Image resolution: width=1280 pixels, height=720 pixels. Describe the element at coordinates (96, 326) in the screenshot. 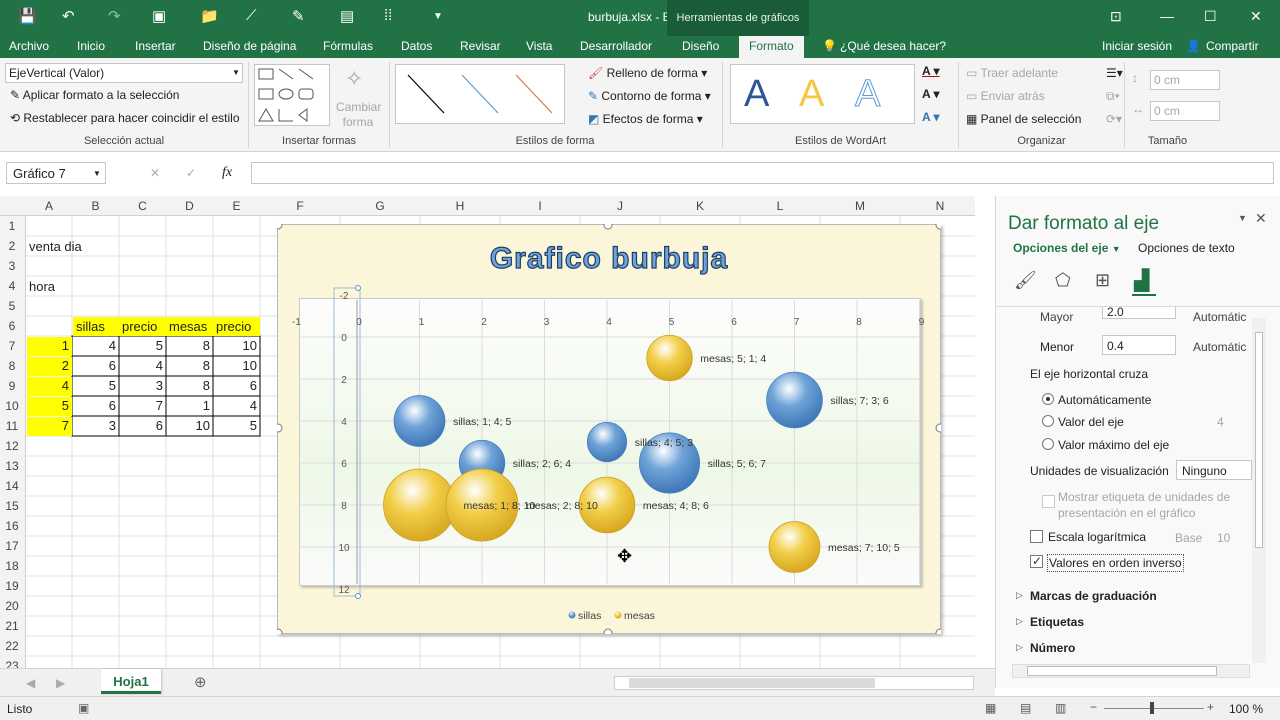

I see `header-sillas: sillas` at that location.